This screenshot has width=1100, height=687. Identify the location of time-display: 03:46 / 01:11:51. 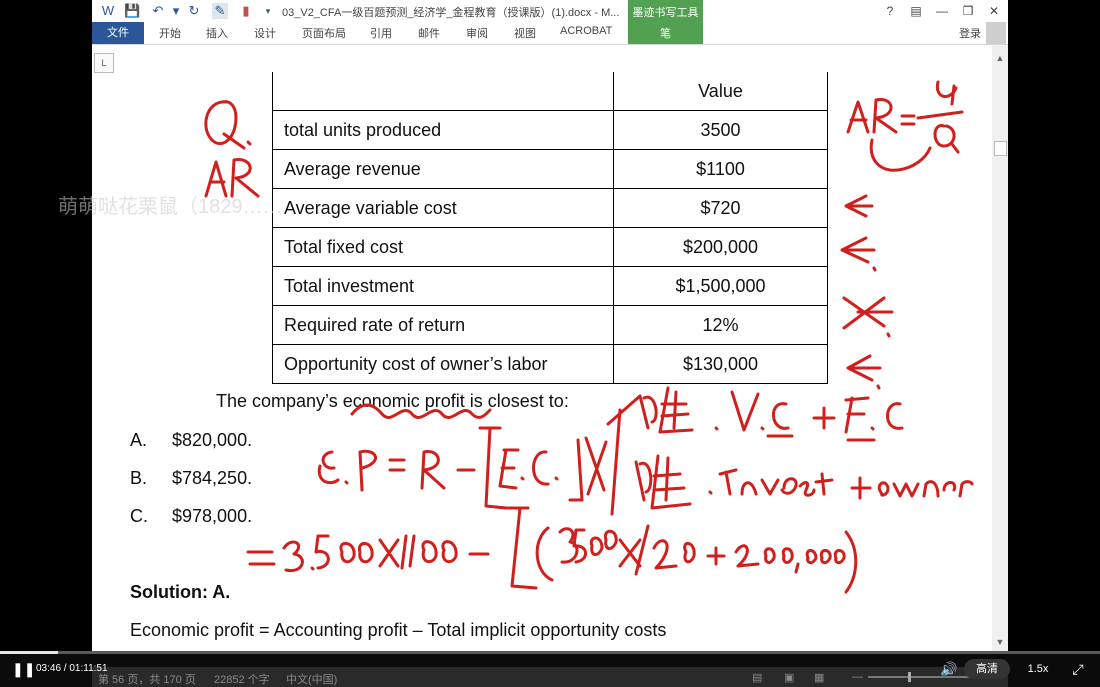
(72, 668).